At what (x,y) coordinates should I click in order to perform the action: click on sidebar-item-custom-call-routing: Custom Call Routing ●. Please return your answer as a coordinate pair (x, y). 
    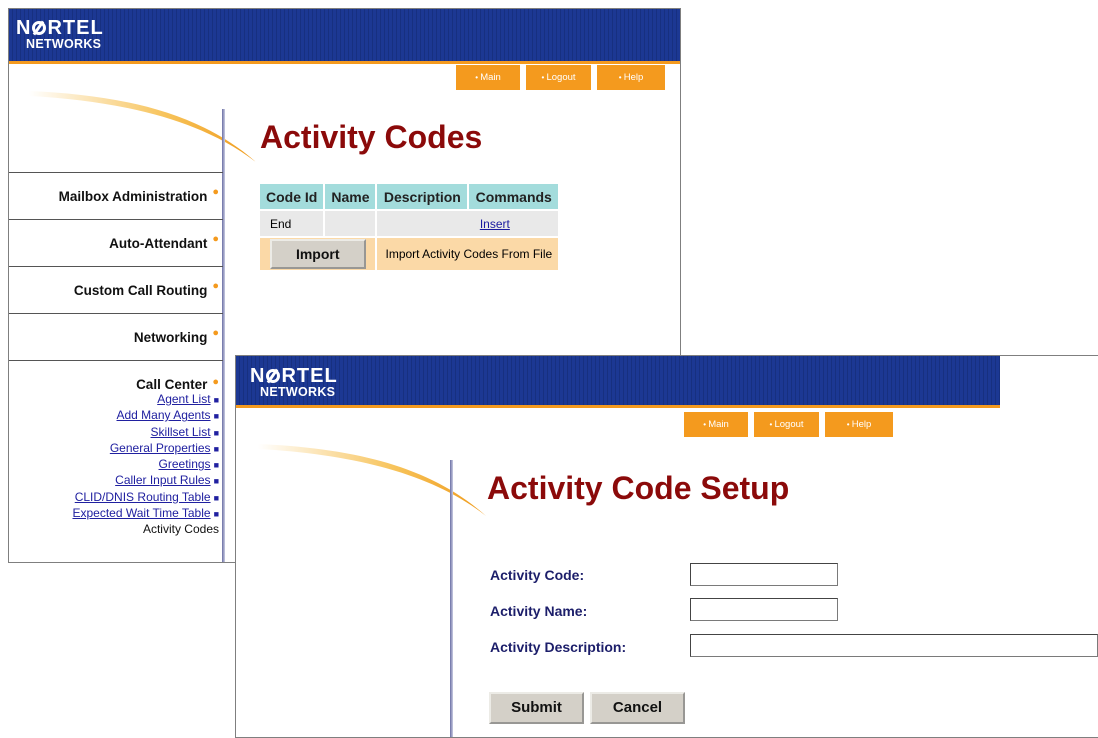
    Looking at the image, I should click on (116, 289).